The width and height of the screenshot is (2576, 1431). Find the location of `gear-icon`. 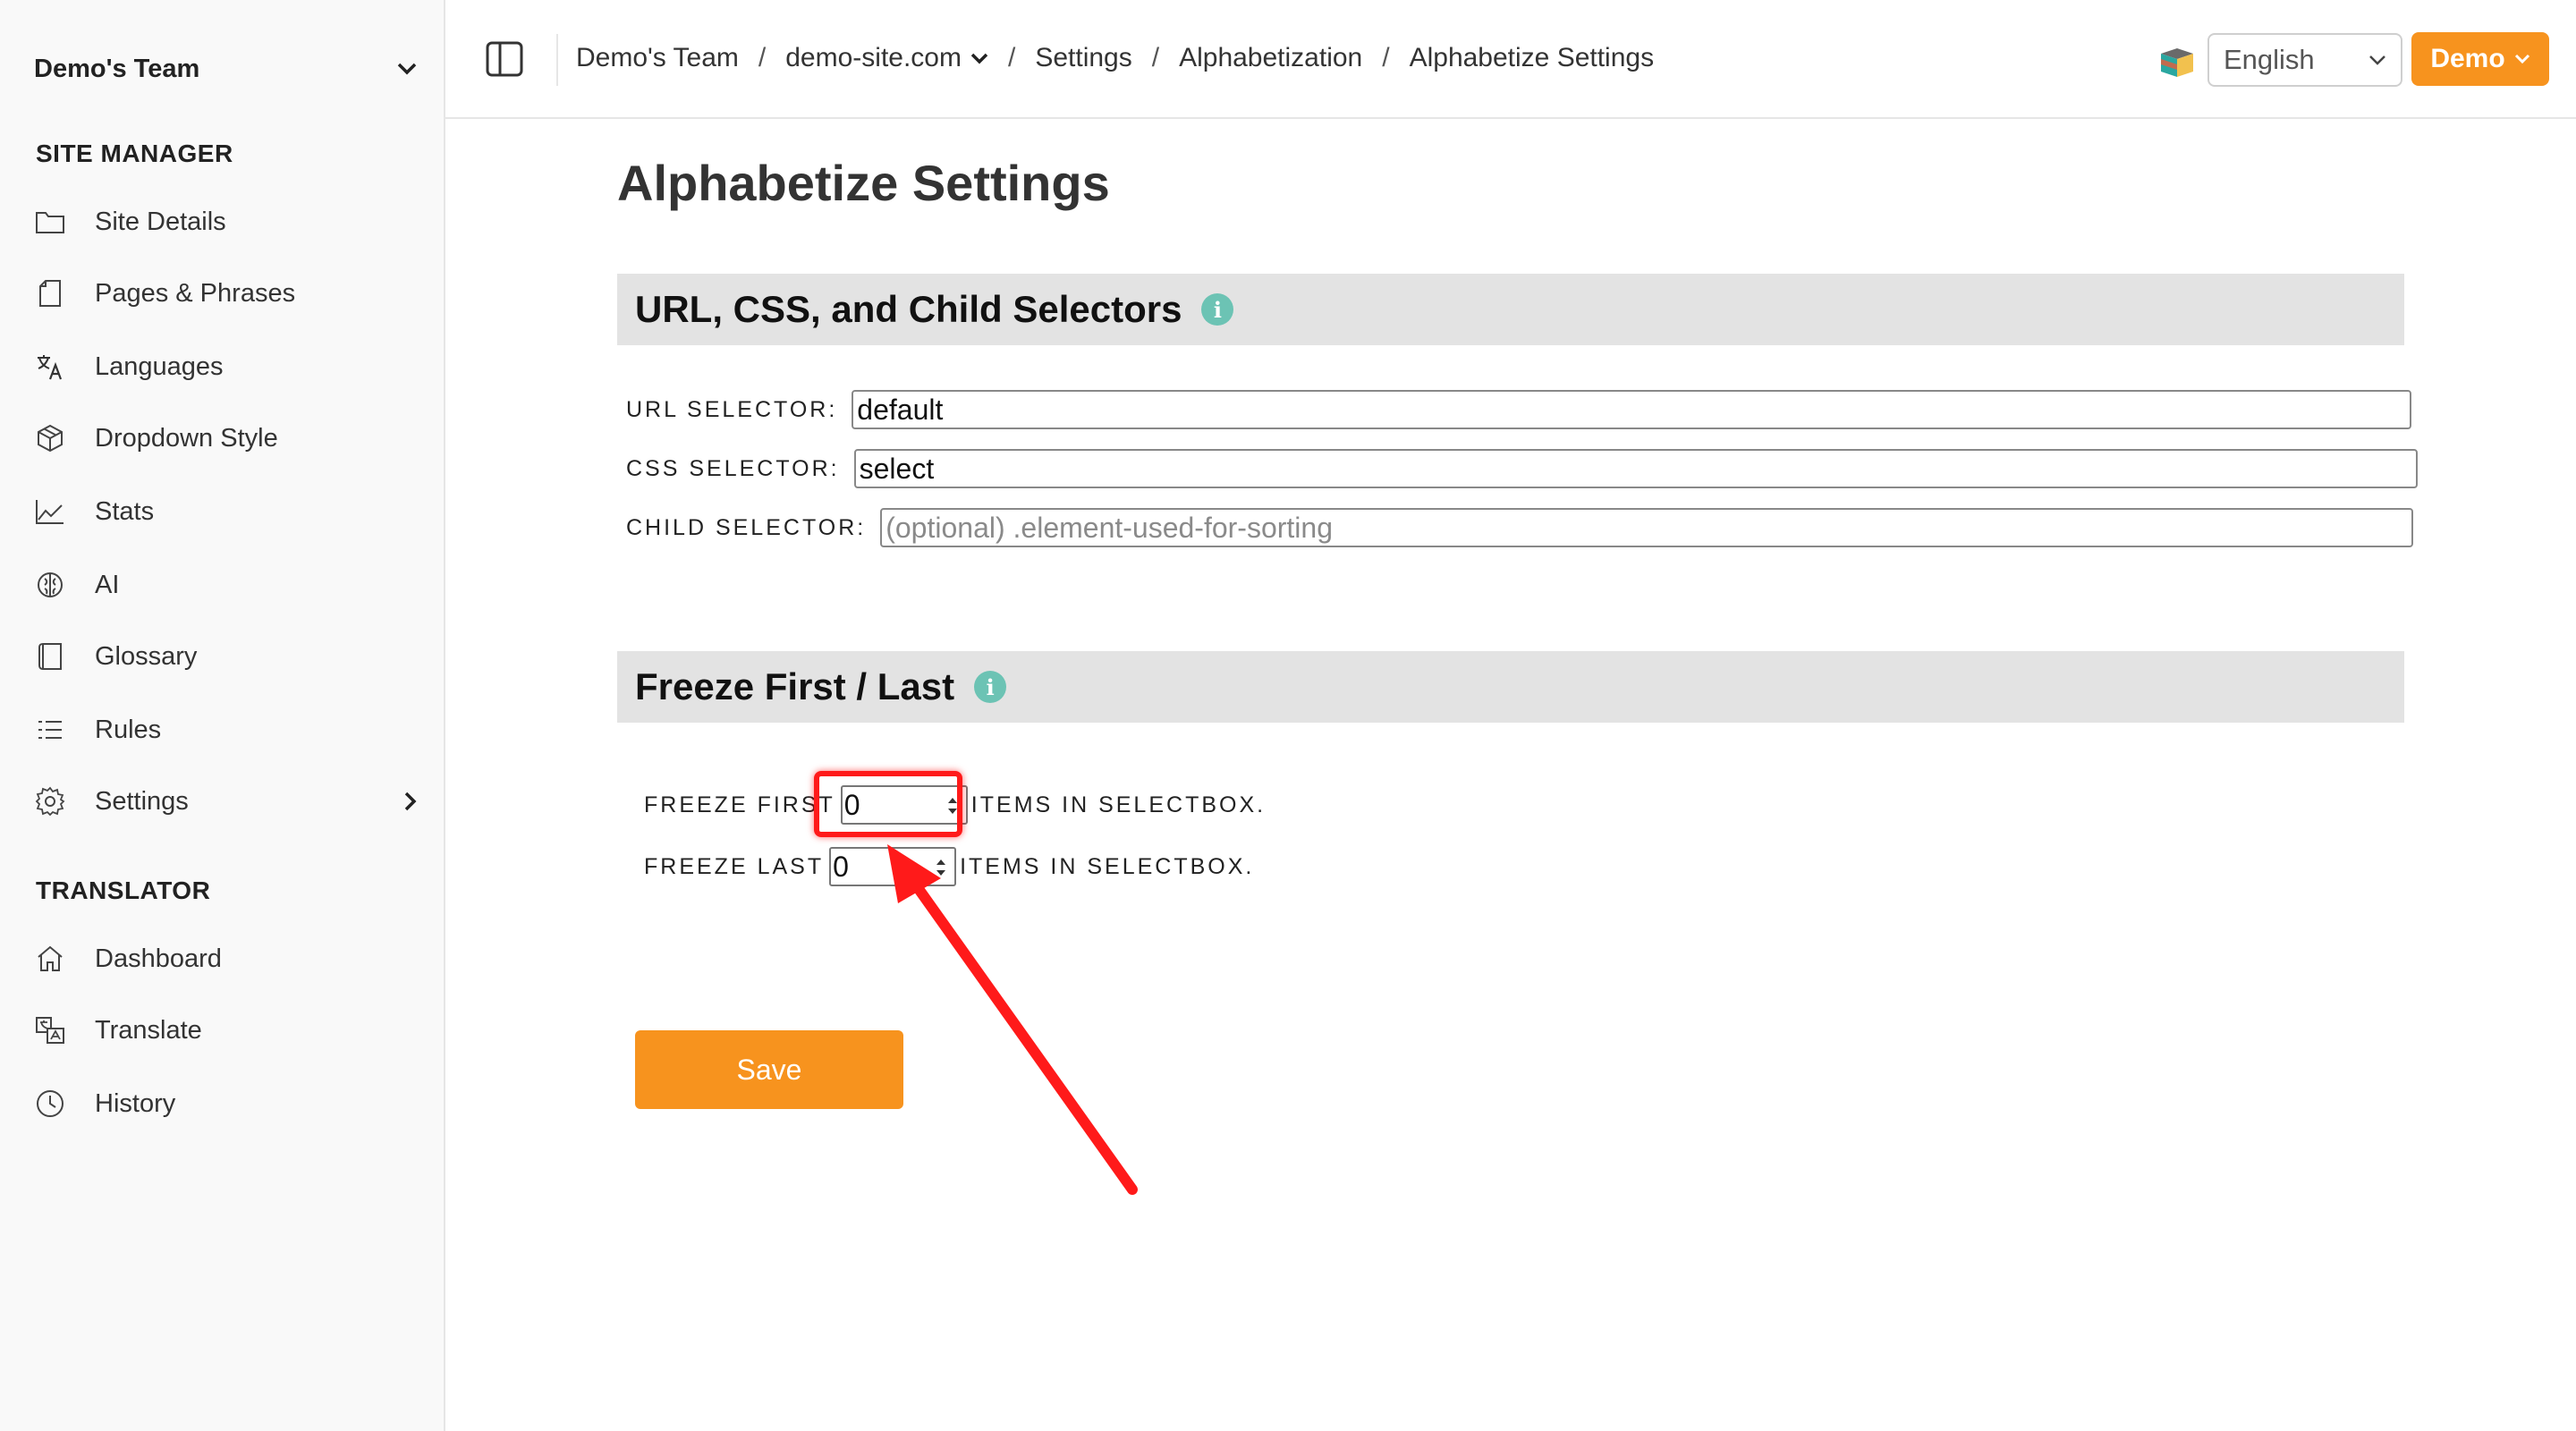

gear-icon is located at coordinates (50, 801).